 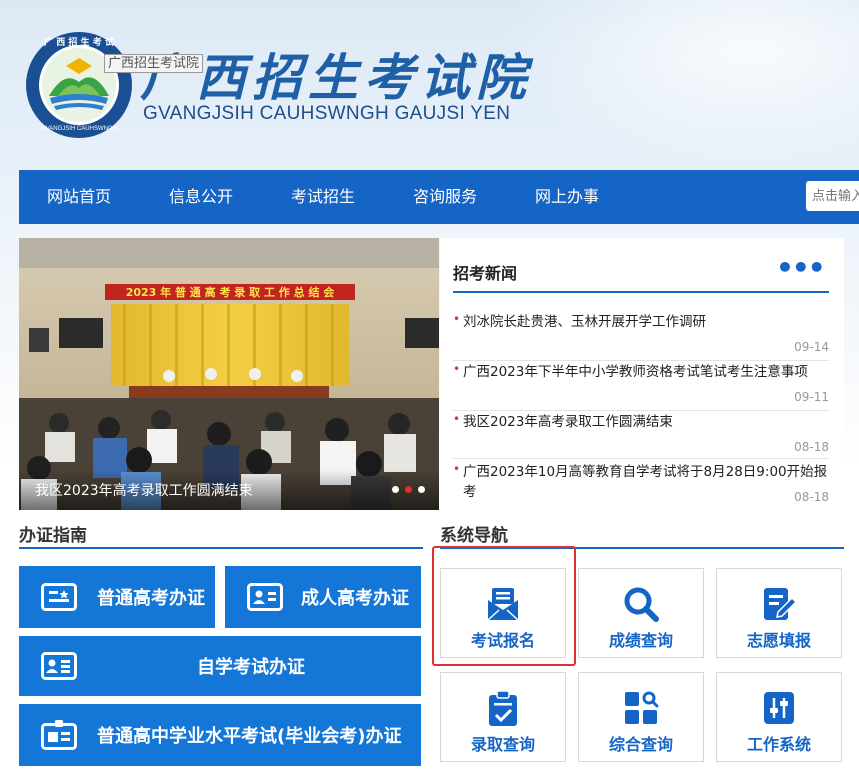 I want to click on main-nav: 网站首页 信息公开 考试招生 咨询服务 网上办事, so click(x=439, y=197).